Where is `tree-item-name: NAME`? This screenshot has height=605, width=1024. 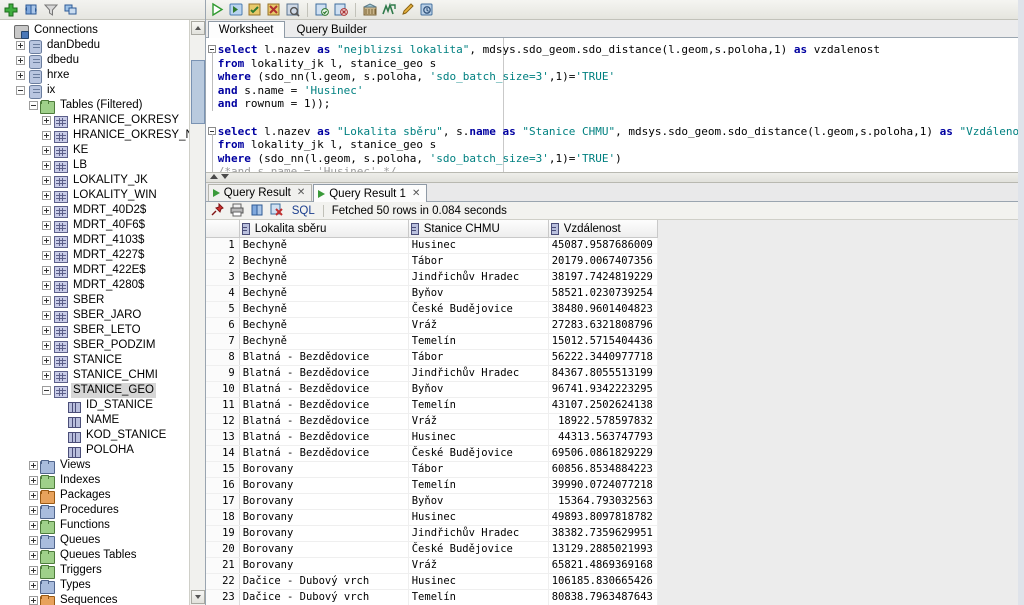 tree-item-name: NAME is located at coordinates (102, 420).